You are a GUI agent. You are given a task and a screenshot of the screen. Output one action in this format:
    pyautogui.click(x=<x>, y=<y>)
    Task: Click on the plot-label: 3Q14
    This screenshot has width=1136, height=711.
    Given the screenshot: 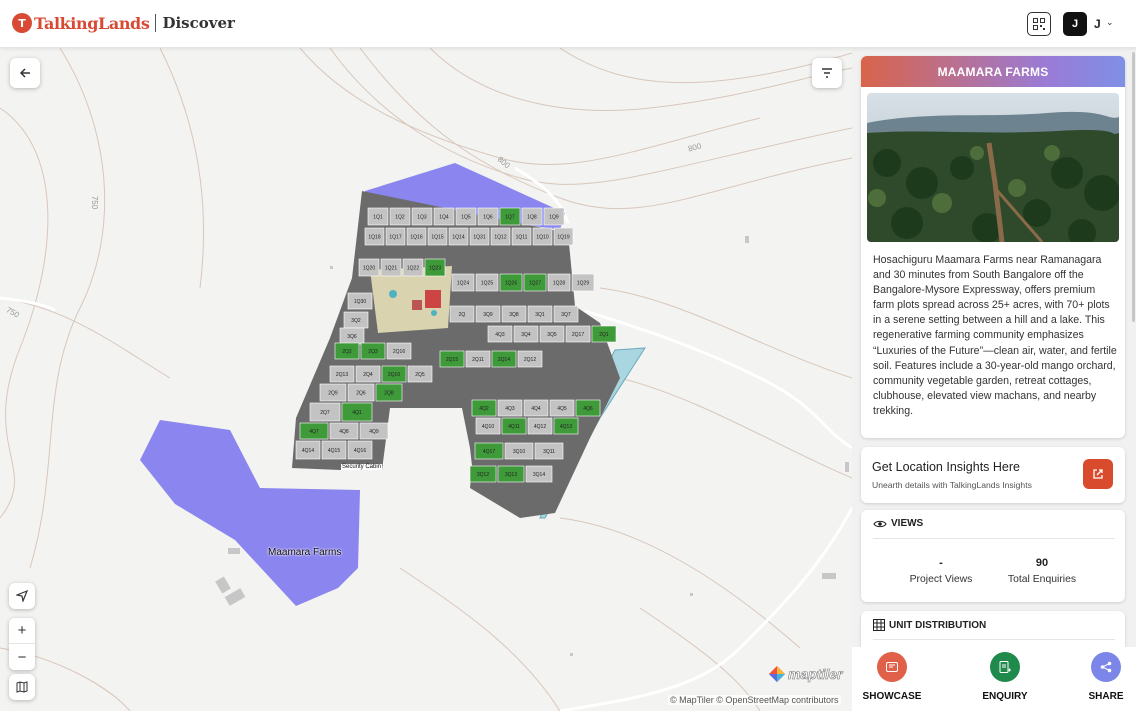 What is the action you would take?
    pyautogui.click(x=539, y=475)
    